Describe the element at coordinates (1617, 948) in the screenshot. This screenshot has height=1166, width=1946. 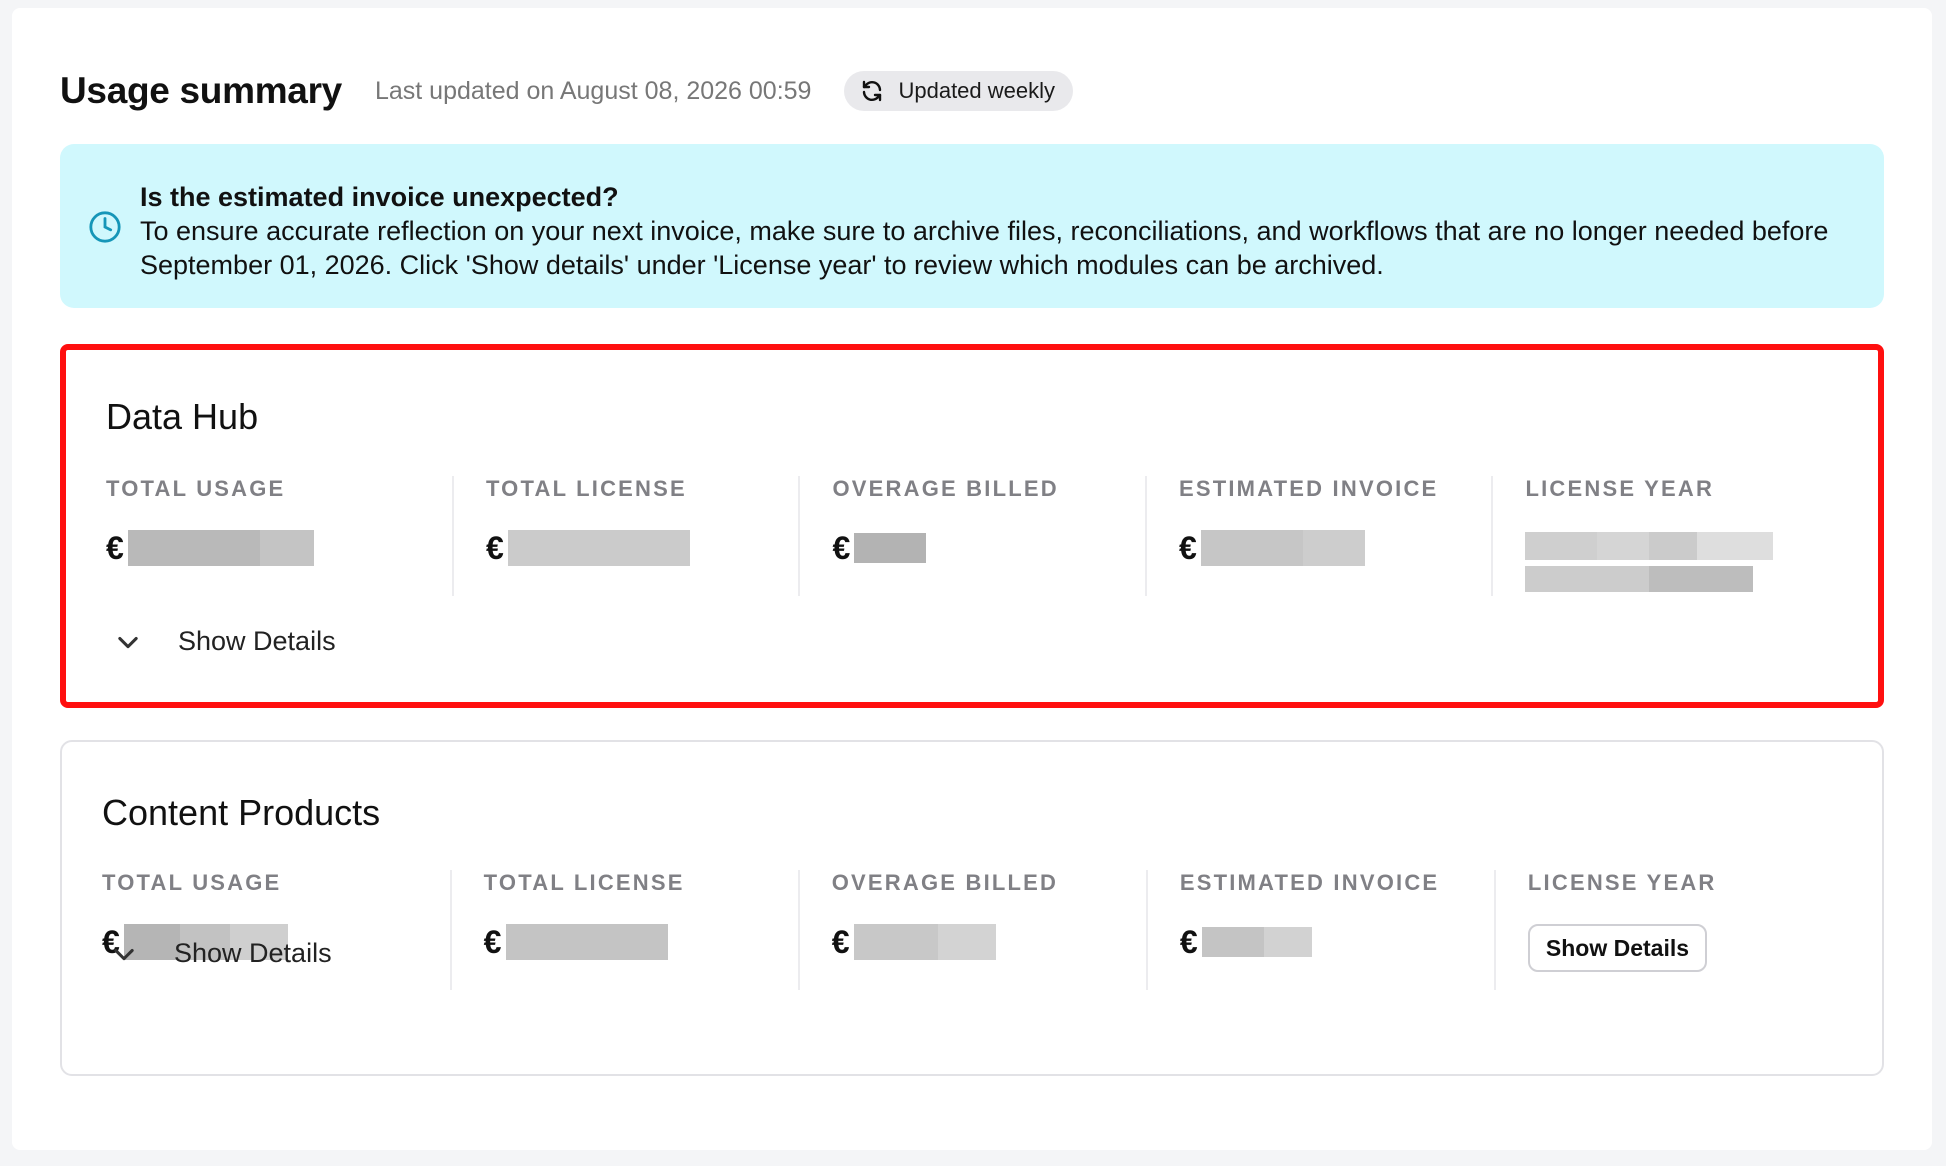
I see `license-year-show-details-button: Show Details` at that location.